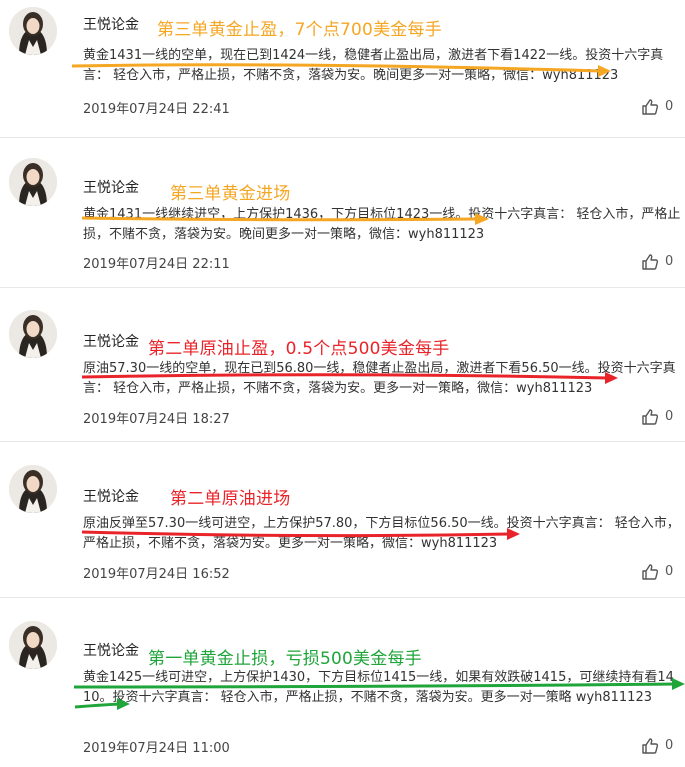 Image resolution: width=685 pixels, height=767 pixels. What do you see at coordinates (230, 194) in the screenshot?
I see `post-headline: 第三单黄金进场` at bounding box center [230, 194].